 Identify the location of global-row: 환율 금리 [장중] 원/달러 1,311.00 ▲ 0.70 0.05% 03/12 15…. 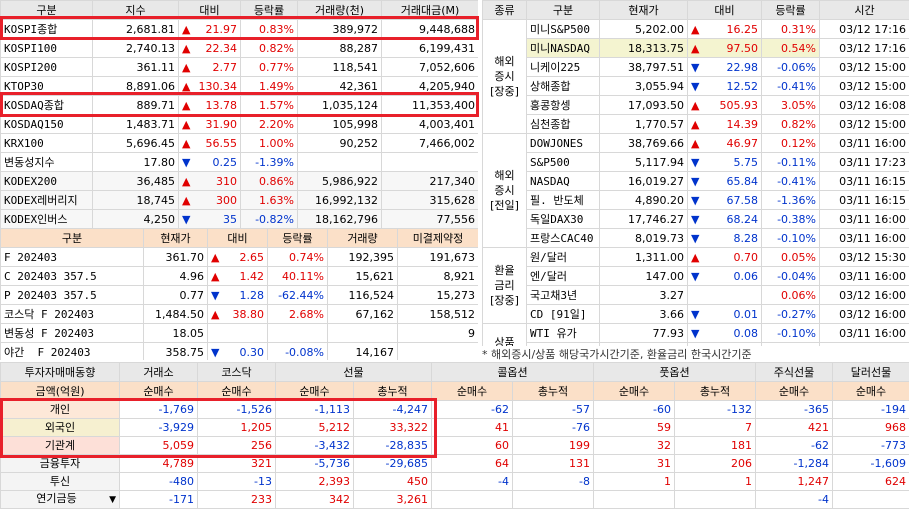
(695, 285).